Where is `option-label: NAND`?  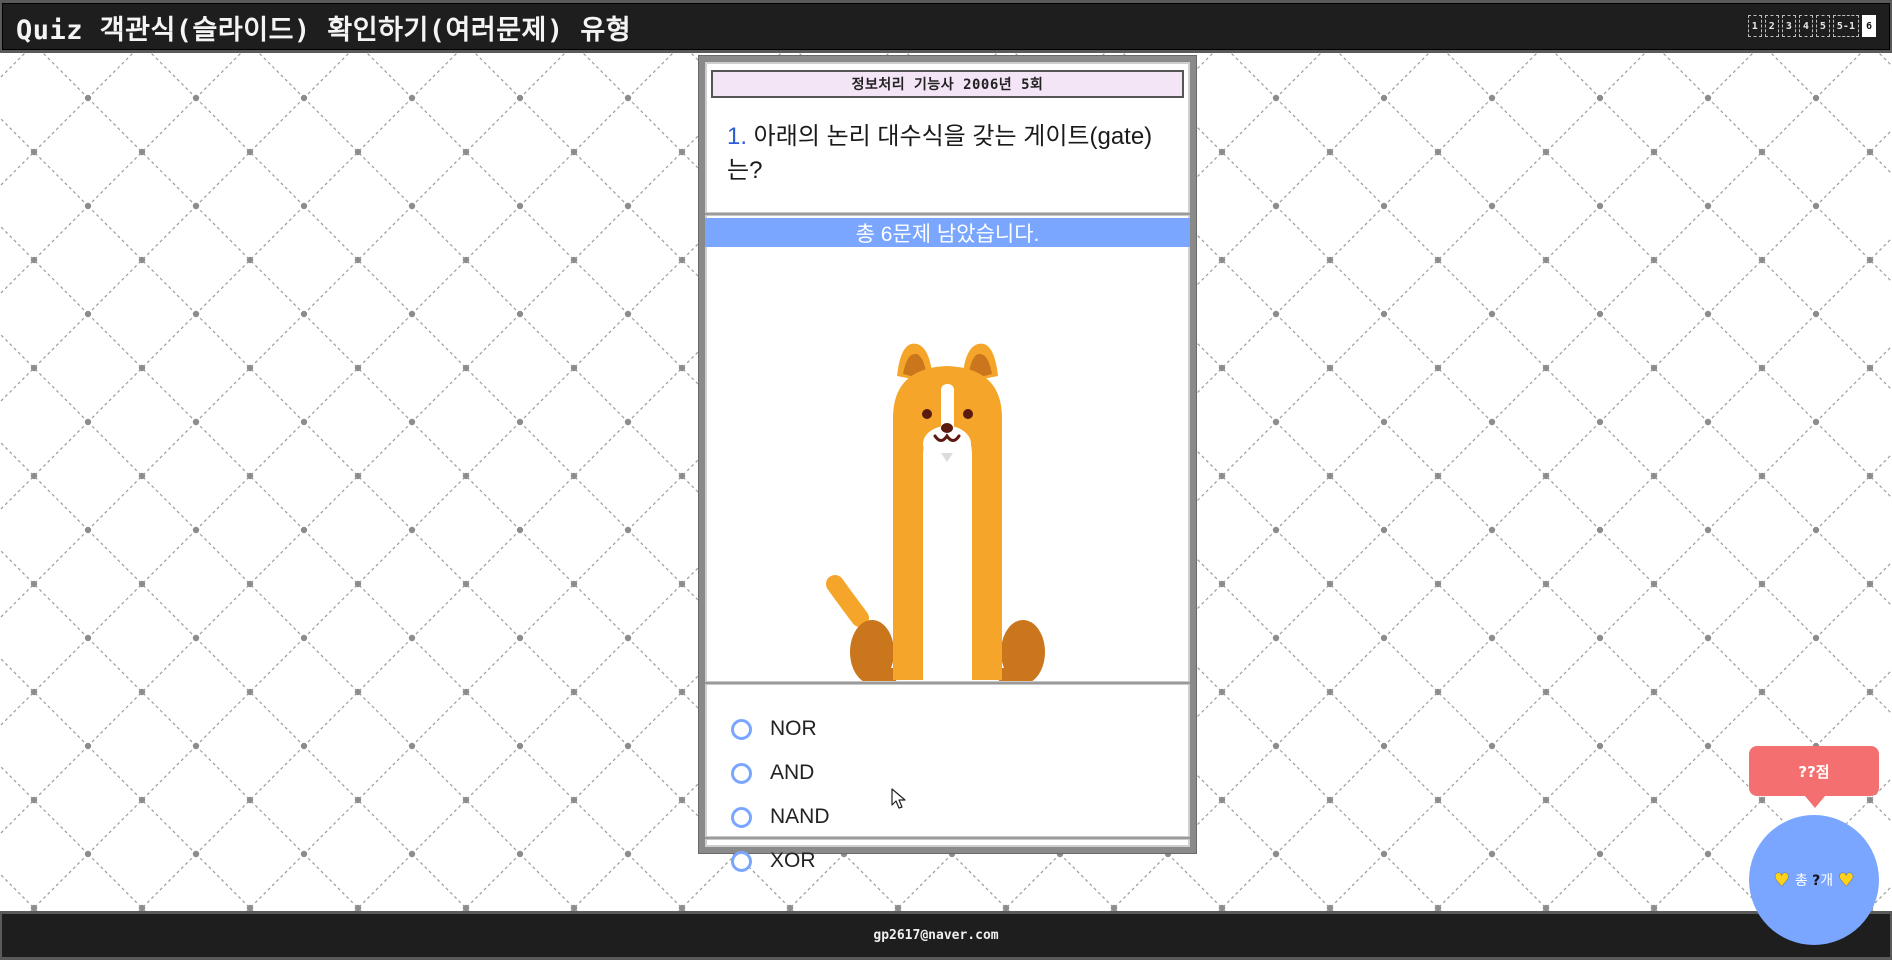
option-label: NAND is located at coordinates (800, 816).